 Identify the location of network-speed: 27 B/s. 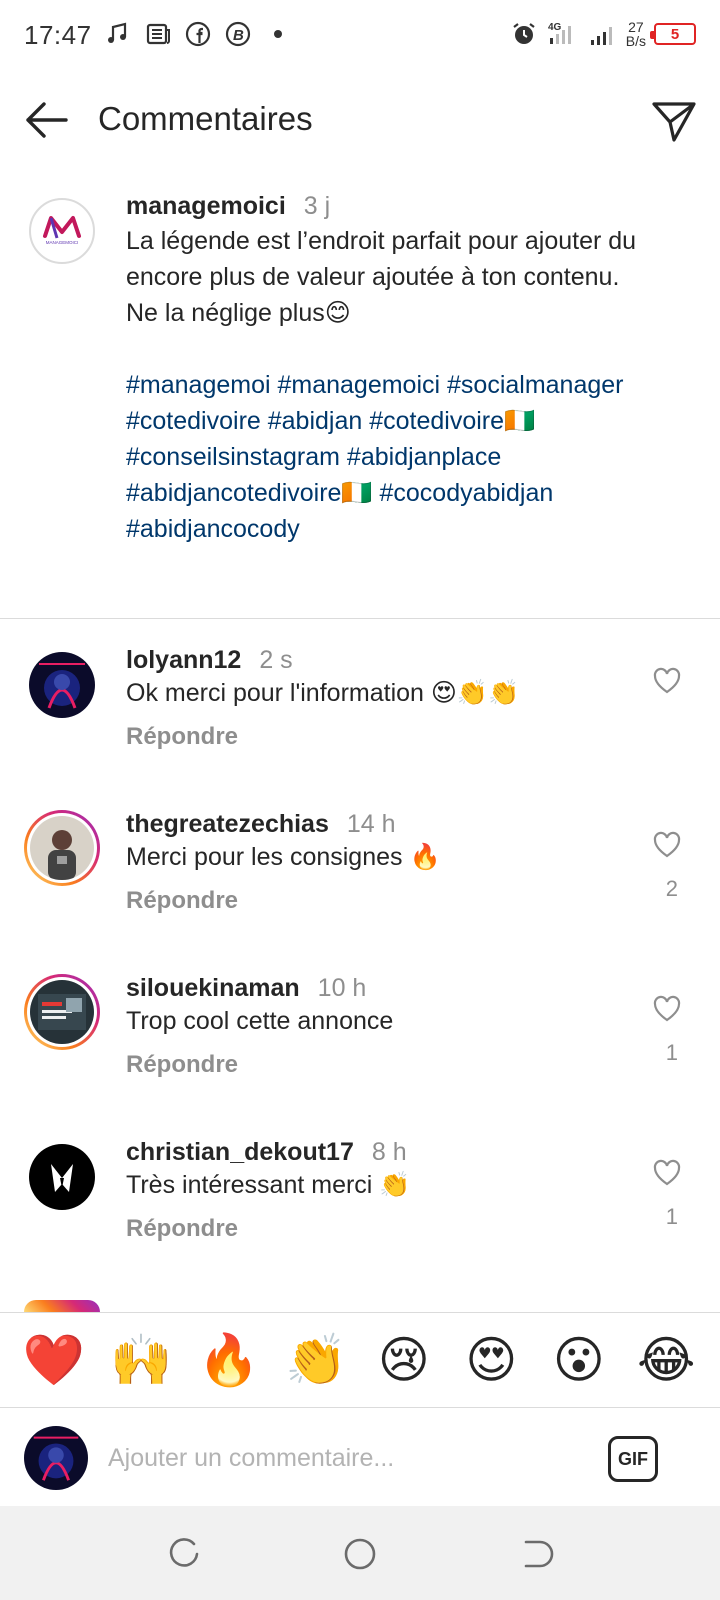
(636, 34).